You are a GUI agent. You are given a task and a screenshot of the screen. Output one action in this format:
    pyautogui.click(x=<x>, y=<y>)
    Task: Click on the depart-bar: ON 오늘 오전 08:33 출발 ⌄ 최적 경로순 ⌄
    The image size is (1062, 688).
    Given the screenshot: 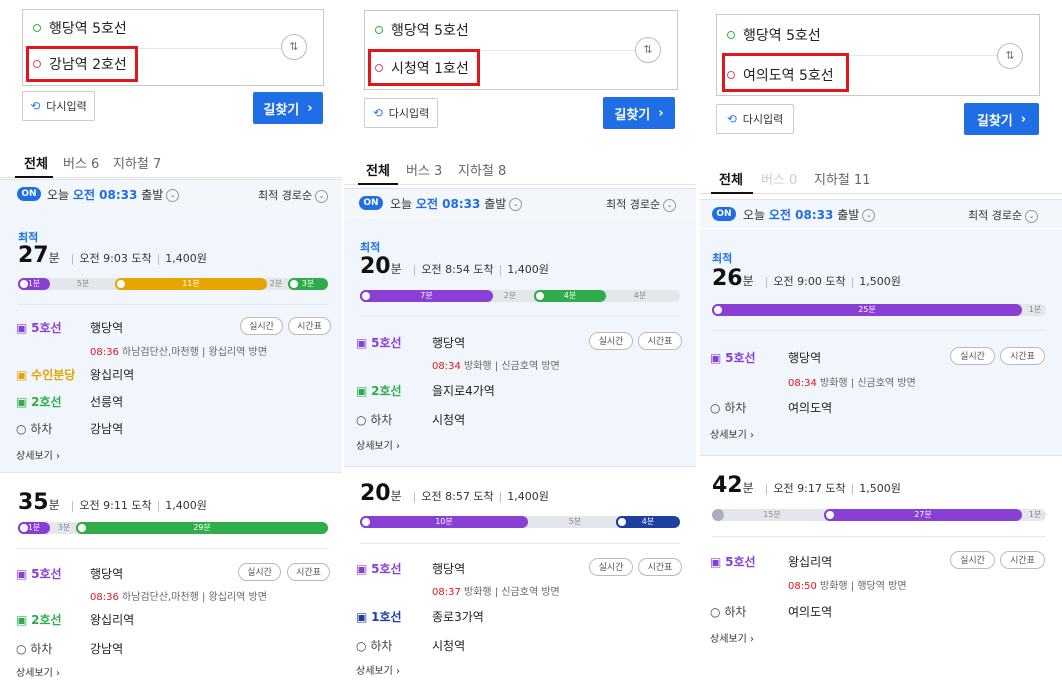 What is the action you would take?
    pyautogui.click(x=520, y=202)
    